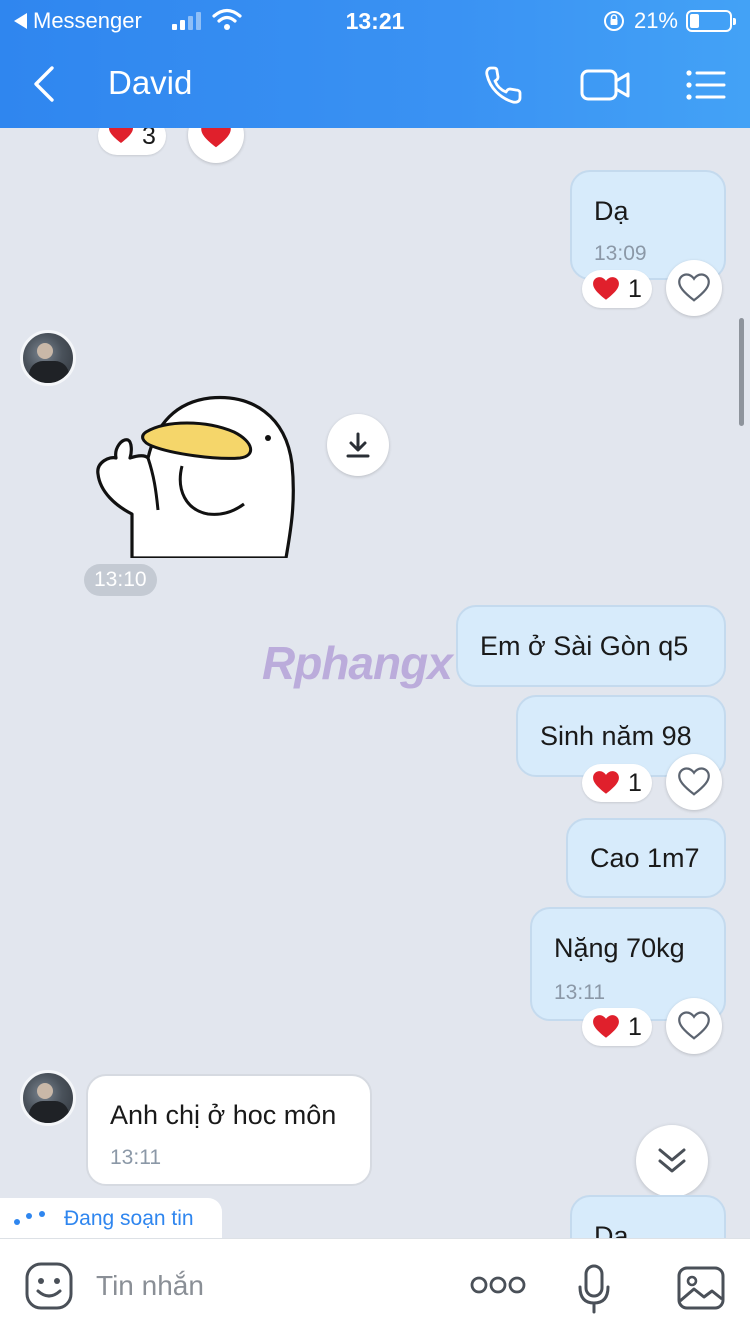 This screenshot has height=1334, width=750. Describe the element at coordinates (48, 84) in the screenshot. I see `back-icon` at that location.